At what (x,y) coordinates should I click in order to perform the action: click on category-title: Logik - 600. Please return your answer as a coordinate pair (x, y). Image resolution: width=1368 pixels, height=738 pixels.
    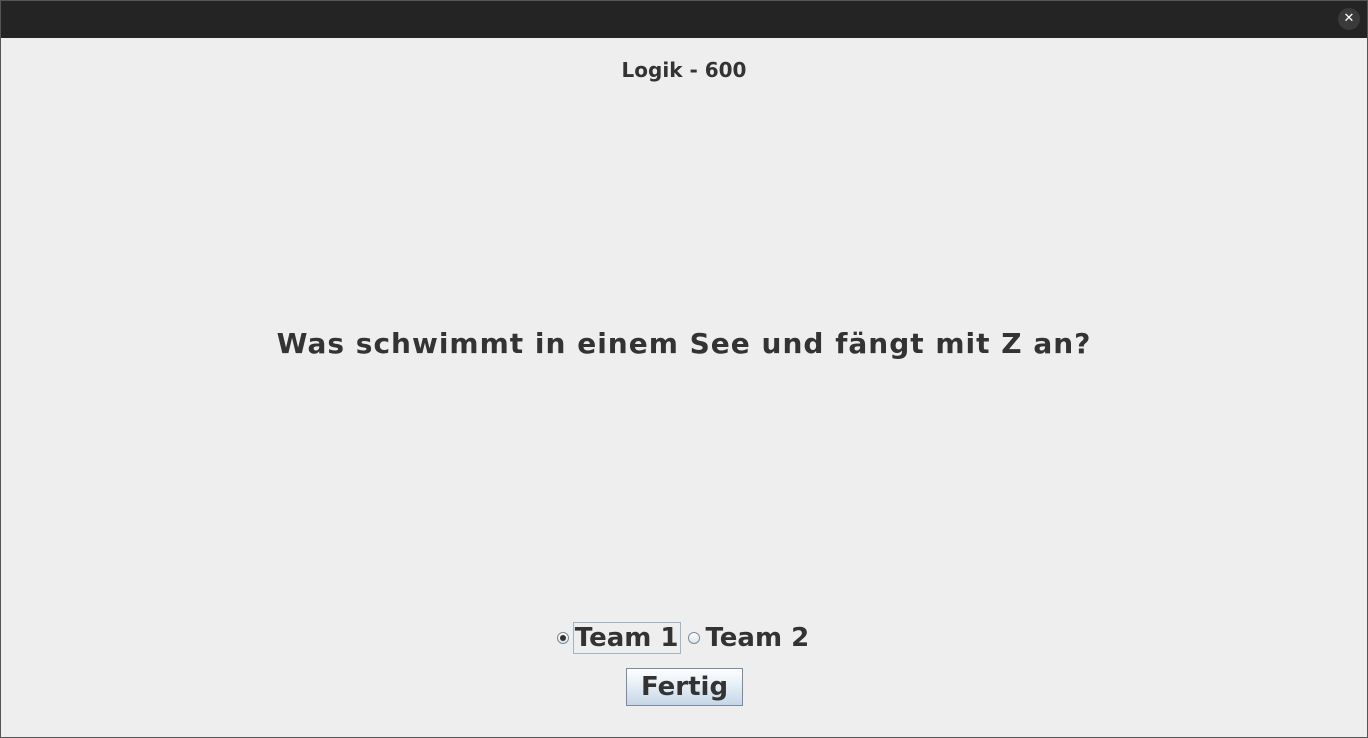
    Looking at the image, I should click on (684, 70).